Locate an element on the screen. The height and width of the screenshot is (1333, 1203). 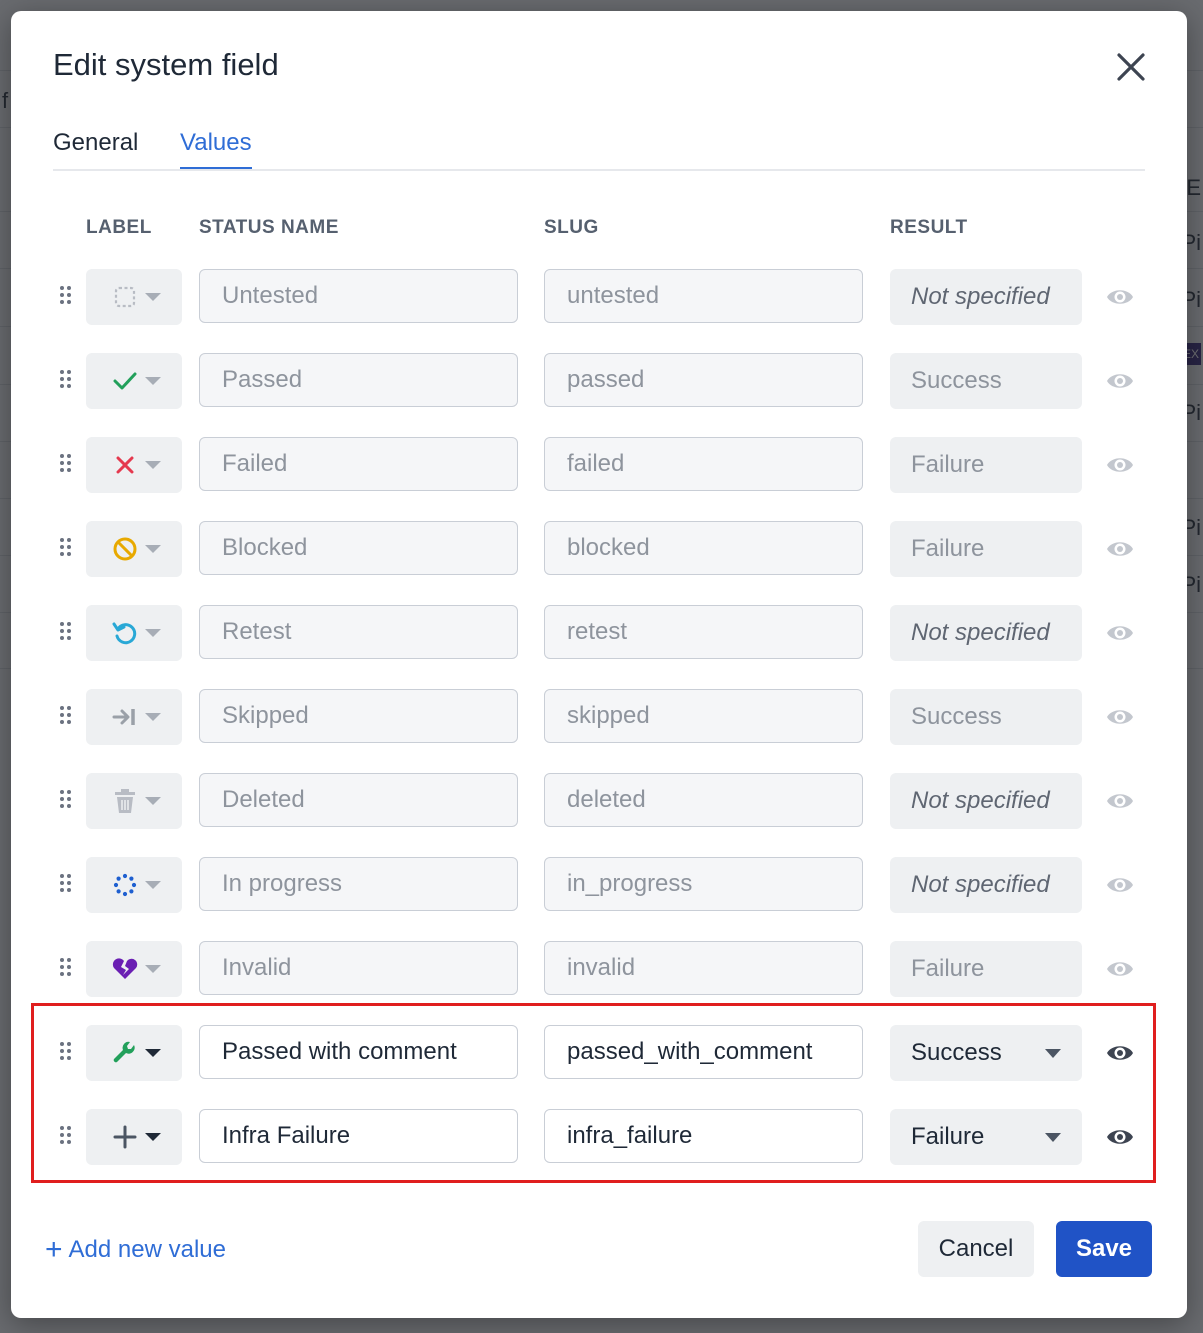
cancel-button: Cancel is located at coordinates (976, 1249).